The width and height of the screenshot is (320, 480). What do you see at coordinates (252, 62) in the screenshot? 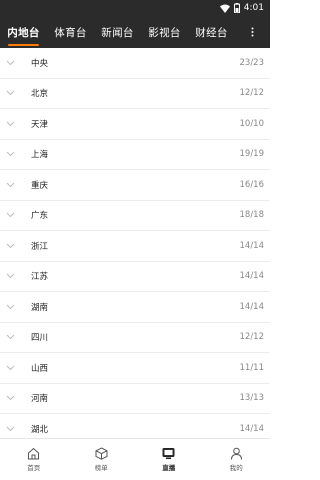
I see `channel-group-count: 23/23` at bounding box center [252, 62].